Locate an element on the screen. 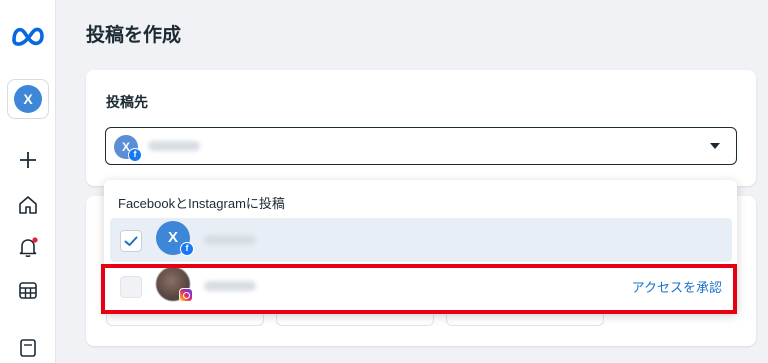  bell-icon is located at coordinates (28, 247).